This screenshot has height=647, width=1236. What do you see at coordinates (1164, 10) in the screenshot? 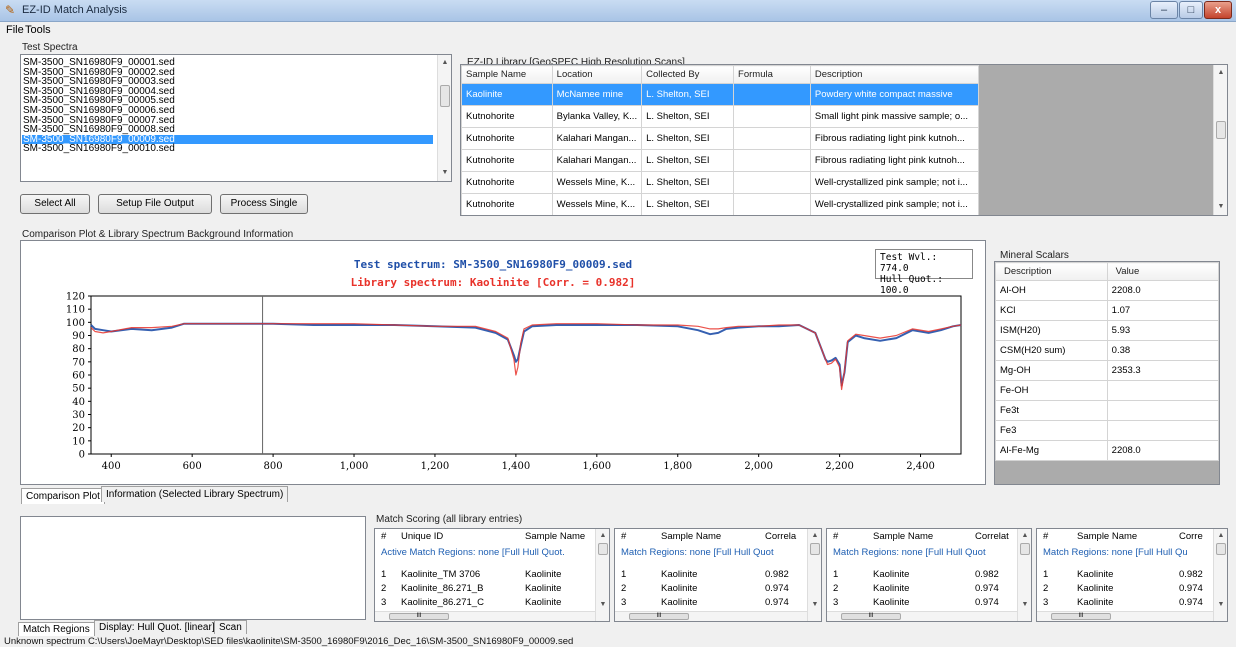
I see `minimize-button: –` at bounding box center [1164, 10].